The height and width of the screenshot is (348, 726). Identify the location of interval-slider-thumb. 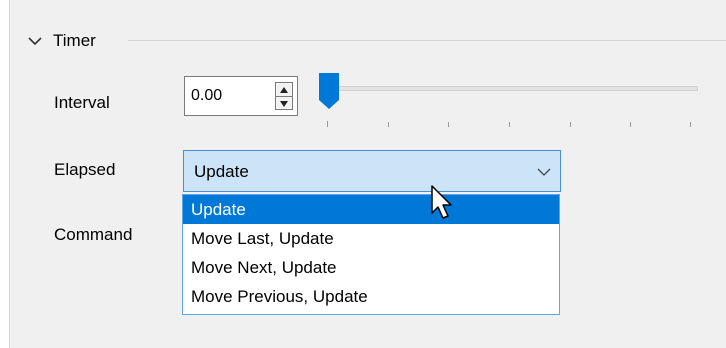
(329, 91).